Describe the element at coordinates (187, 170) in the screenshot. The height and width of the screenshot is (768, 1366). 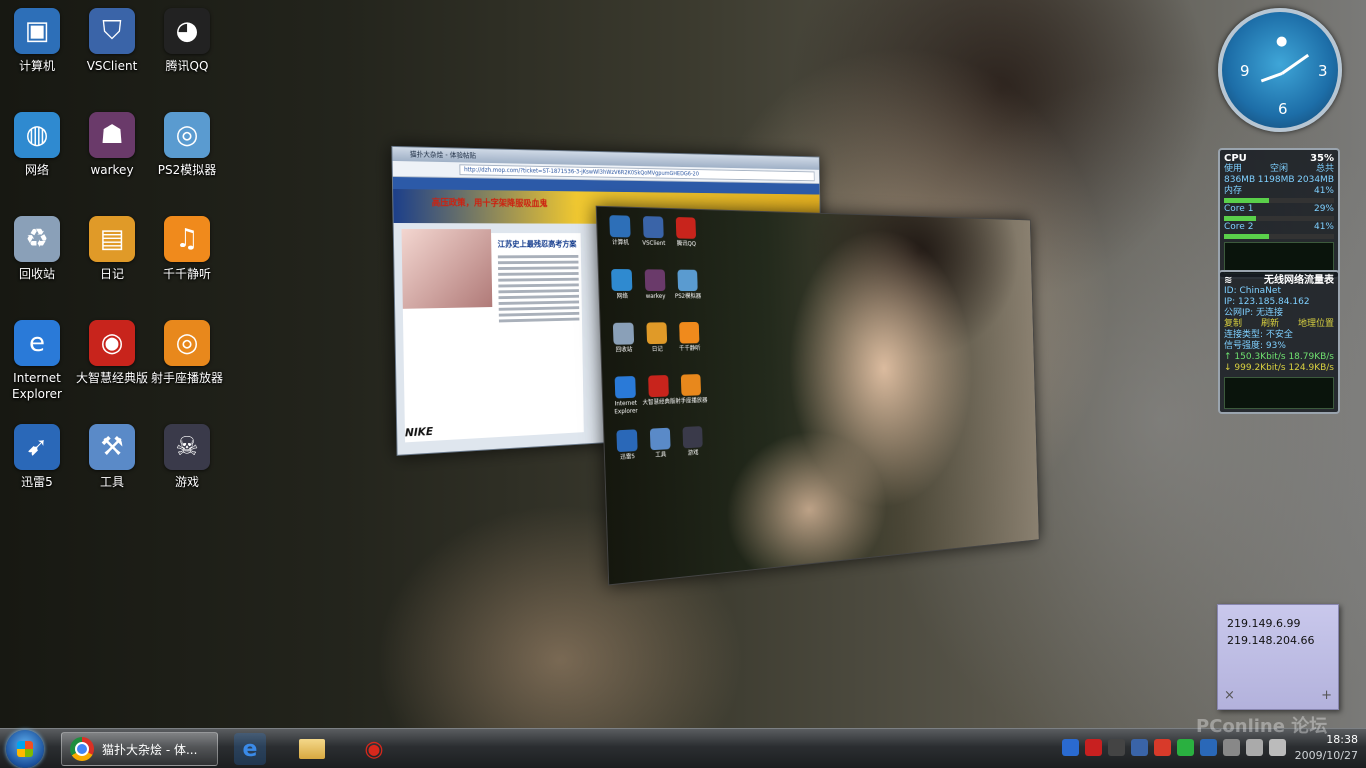
I see `desktop-icon-label: PS2模拟器` at that location.